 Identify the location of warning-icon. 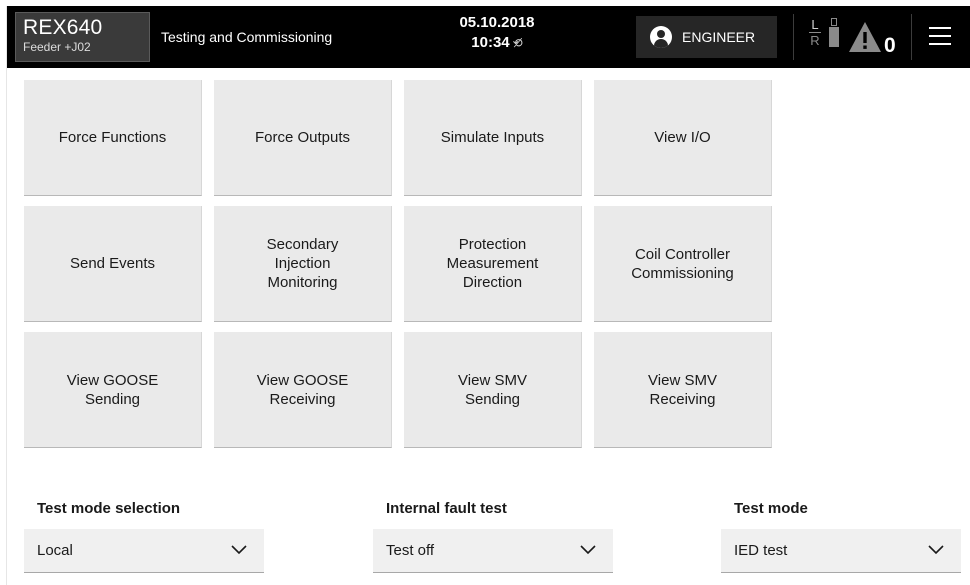
(865, 37).